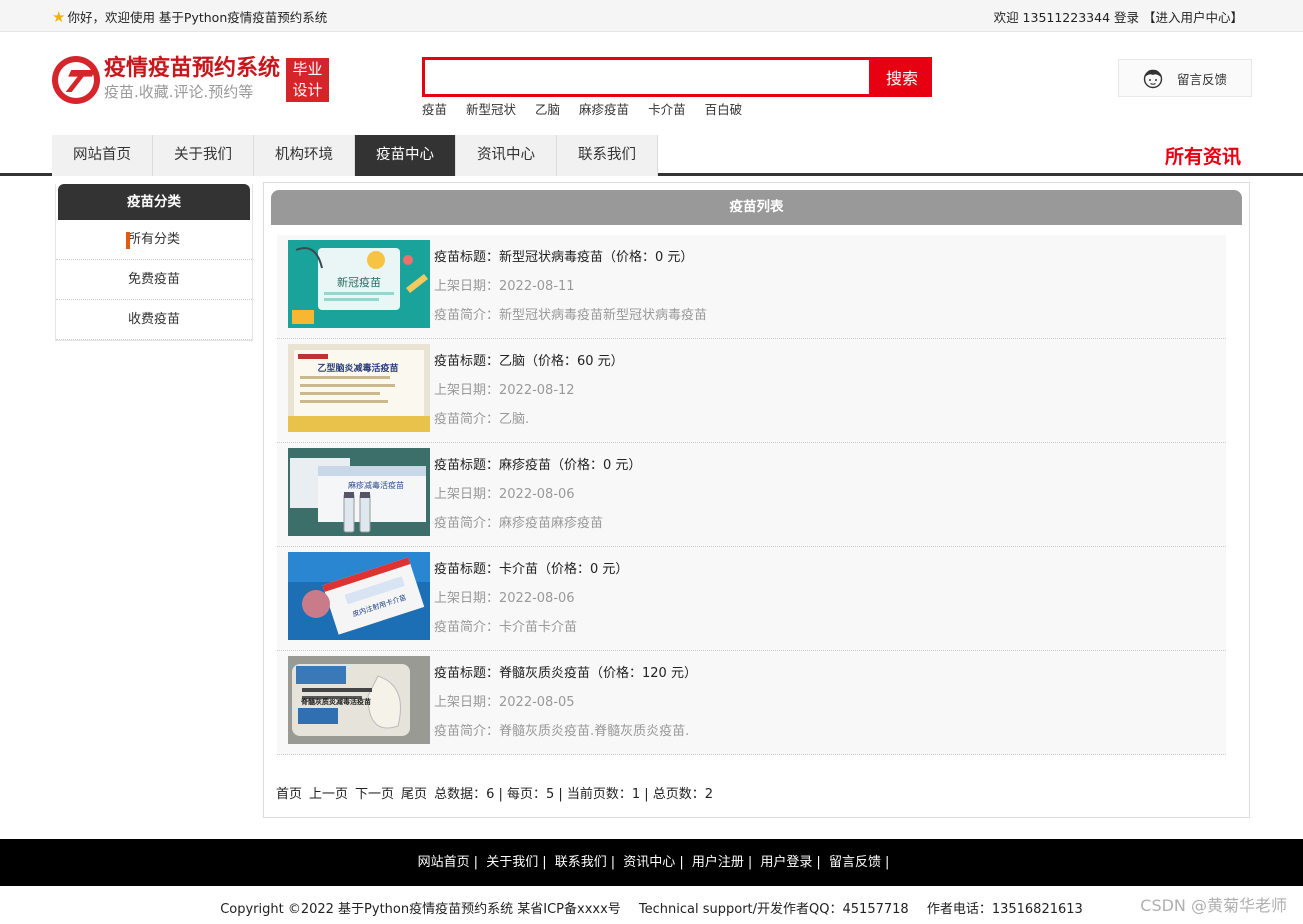  Describe the element at coordinates (571, 315) in the screenshot. I see `vaccine-desc: 疫苗简介：新型冠状病毒疫苗新型冠状病毒疫苗` at that location.